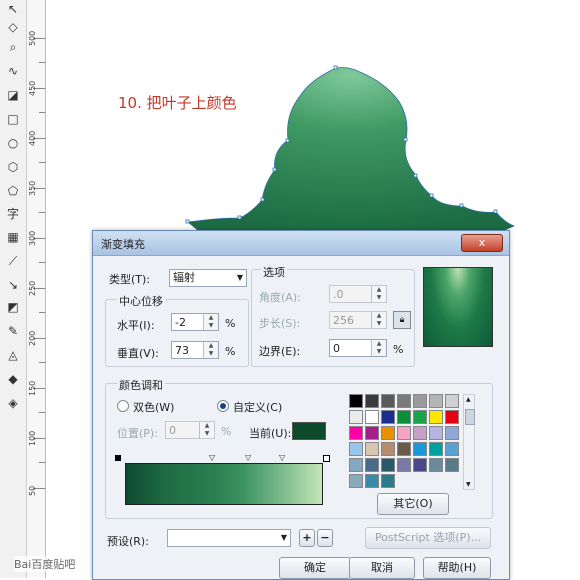  I want to click on custom-radio, so click(223, 406).